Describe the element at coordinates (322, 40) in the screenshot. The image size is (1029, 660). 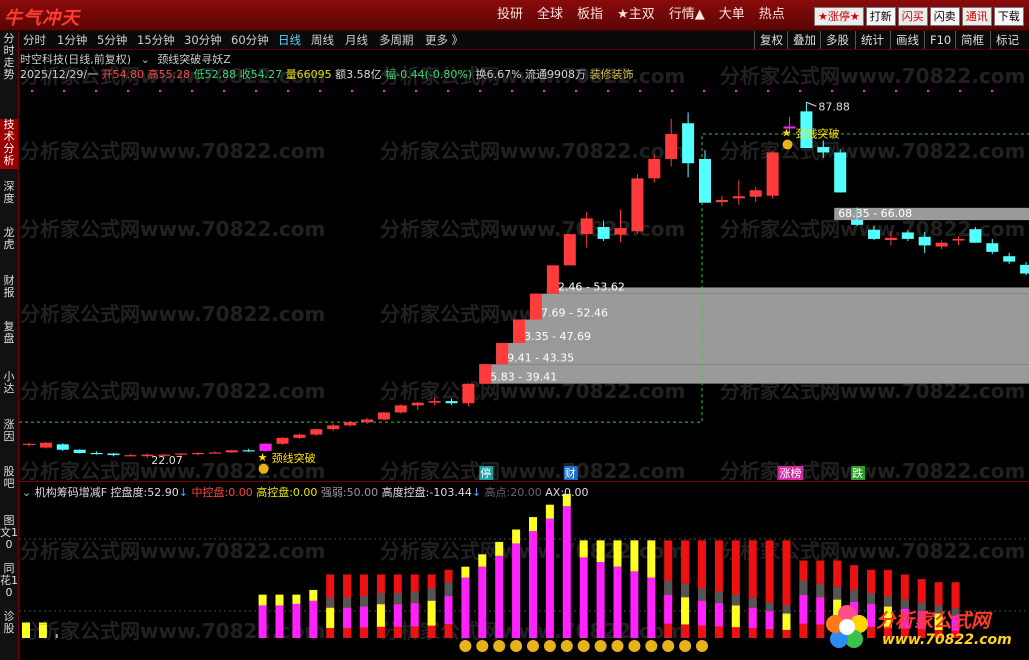
I see `tab-weekly: 周线` at that location.